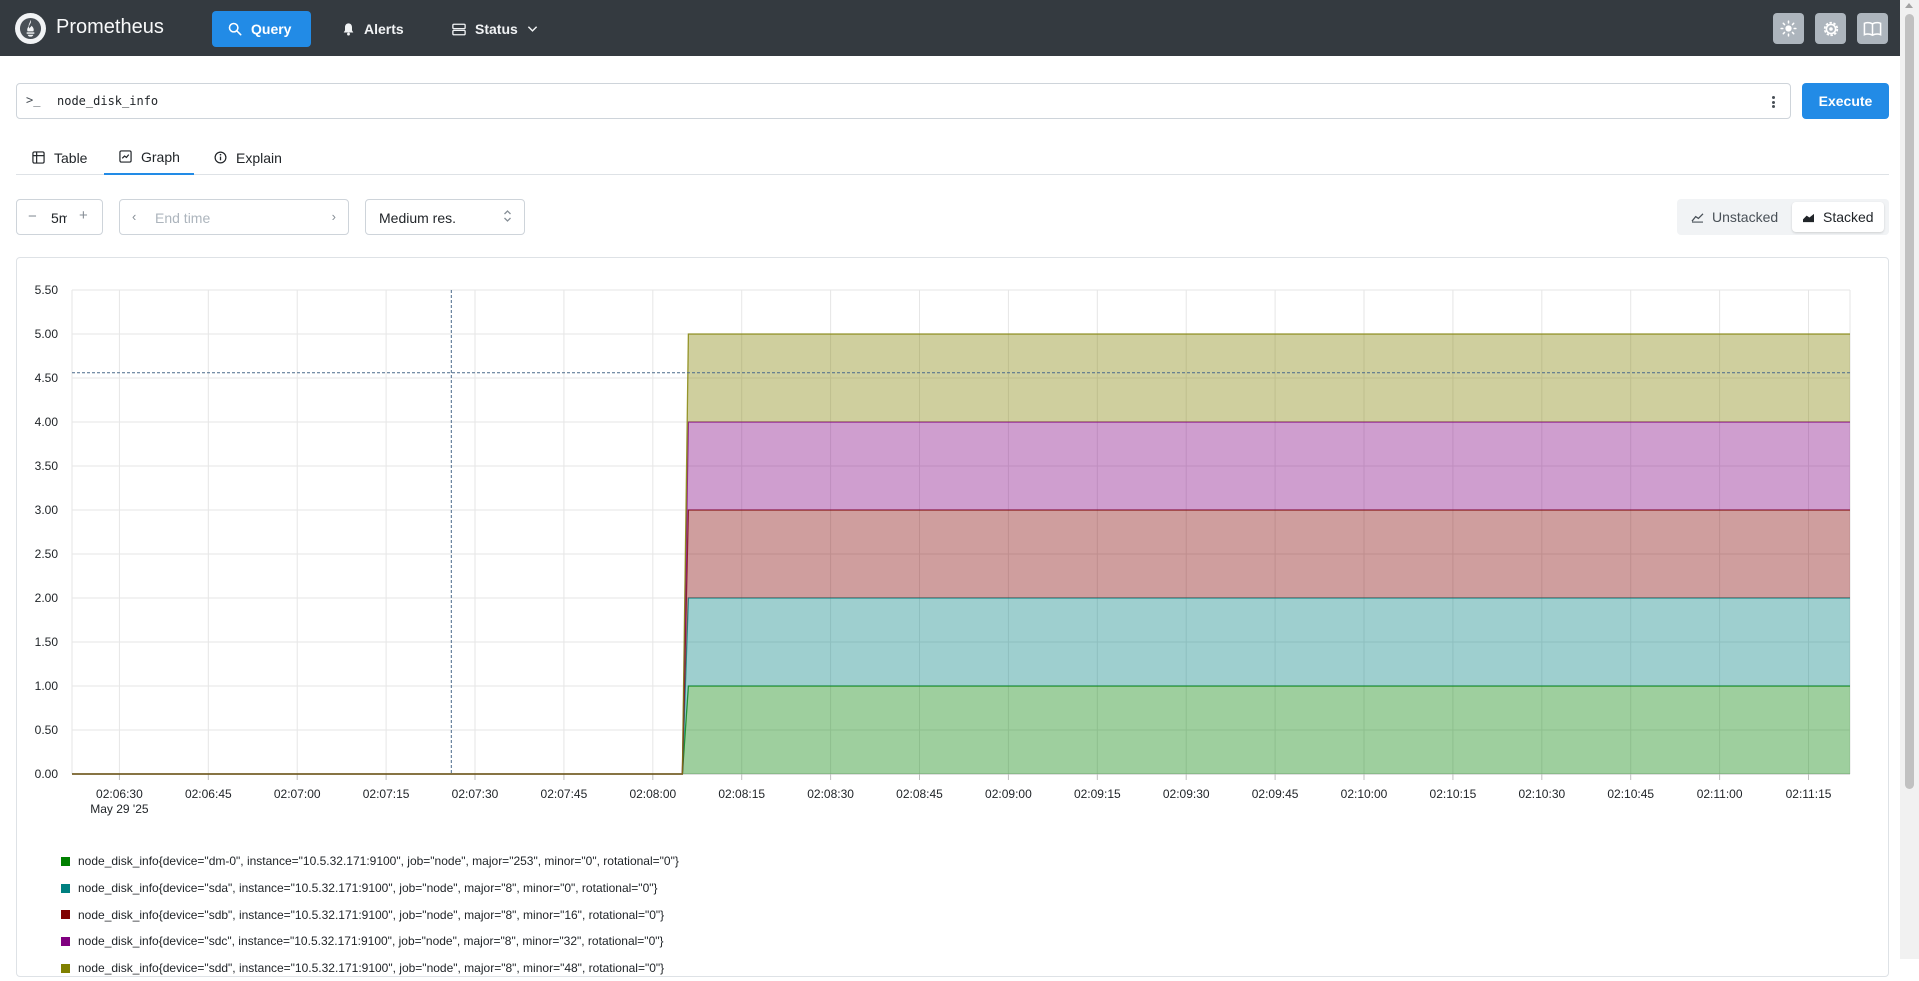  I want to click on resolution-value: Medium res., so click(418, 218).